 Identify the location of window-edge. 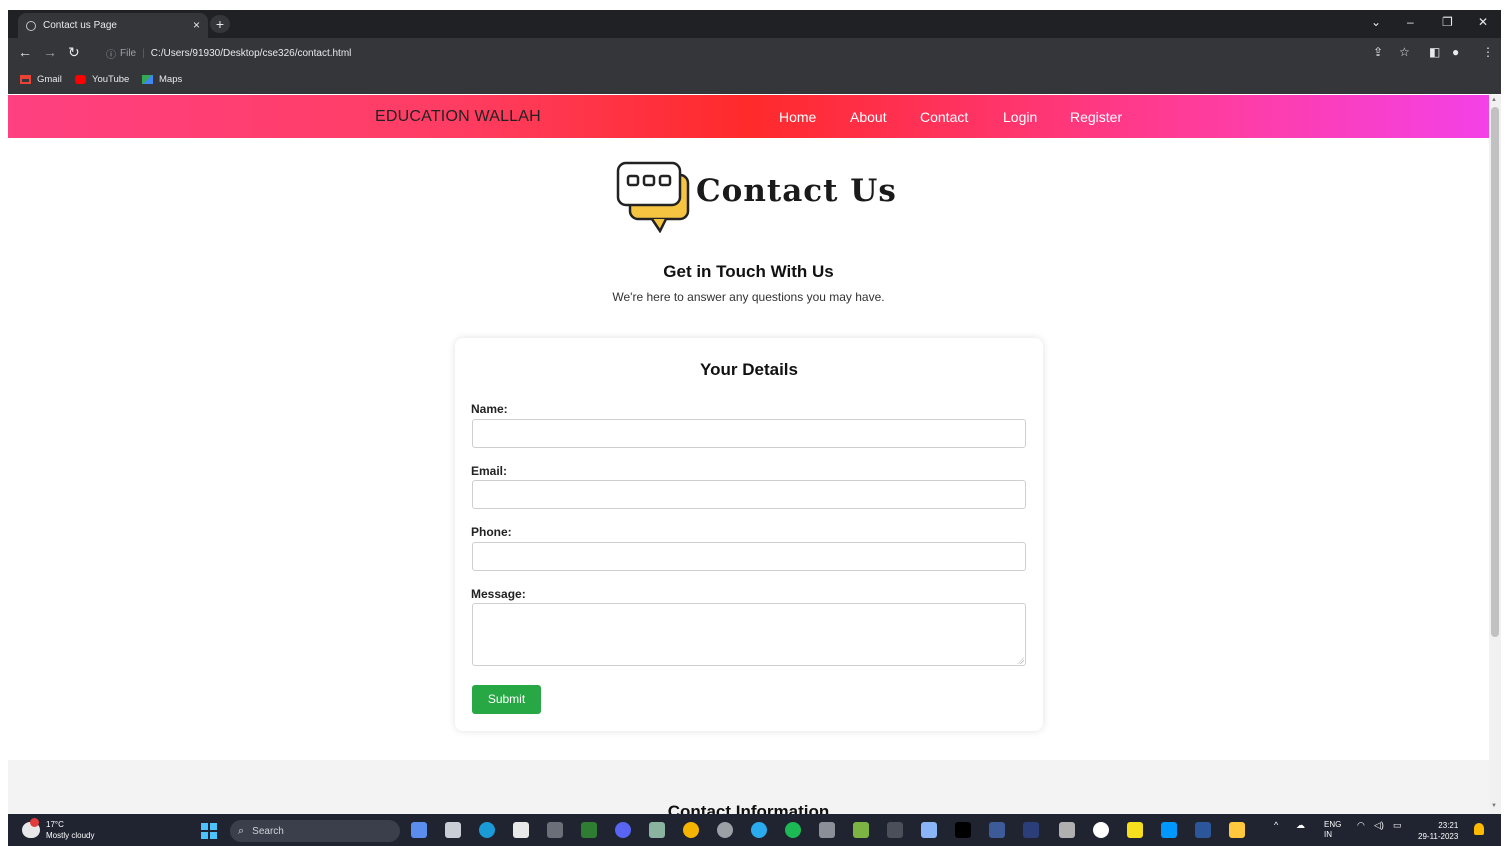
(4, 423).